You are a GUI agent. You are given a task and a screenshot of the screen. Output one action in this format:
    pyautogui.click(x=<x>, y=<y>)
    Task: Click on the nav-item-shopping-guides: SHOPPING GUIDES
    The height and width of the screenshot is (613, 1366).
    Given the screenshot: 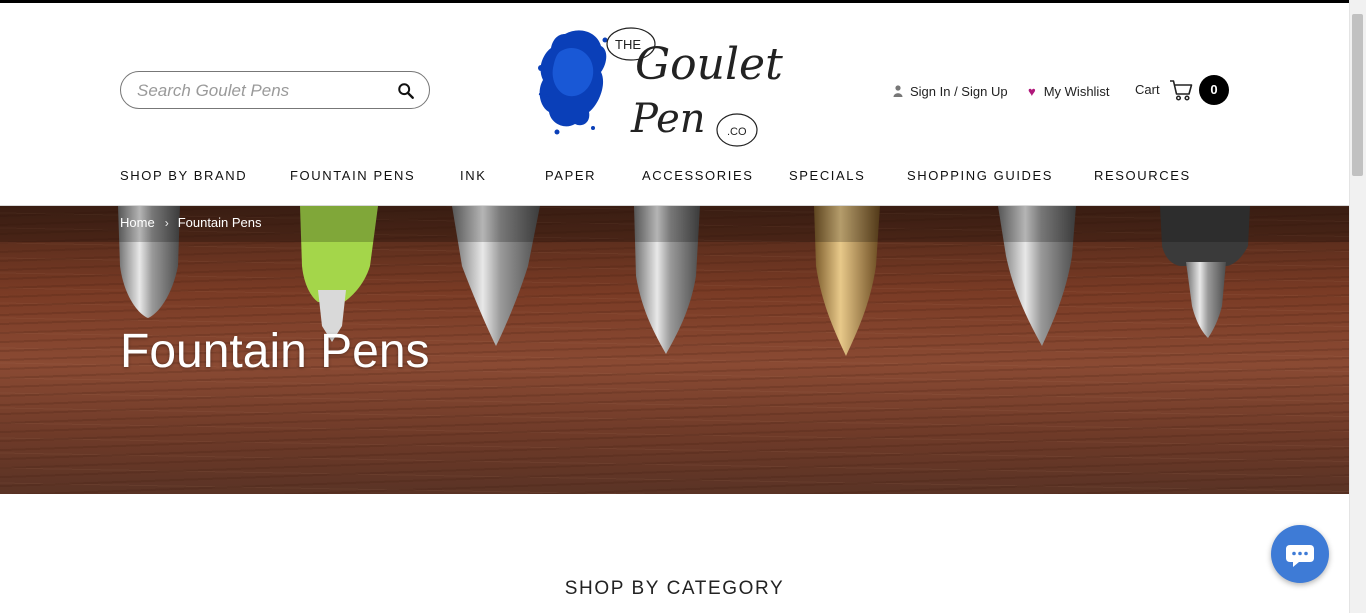 What is the action you would take?
    pyautogui.click(x=980, y=175)
    